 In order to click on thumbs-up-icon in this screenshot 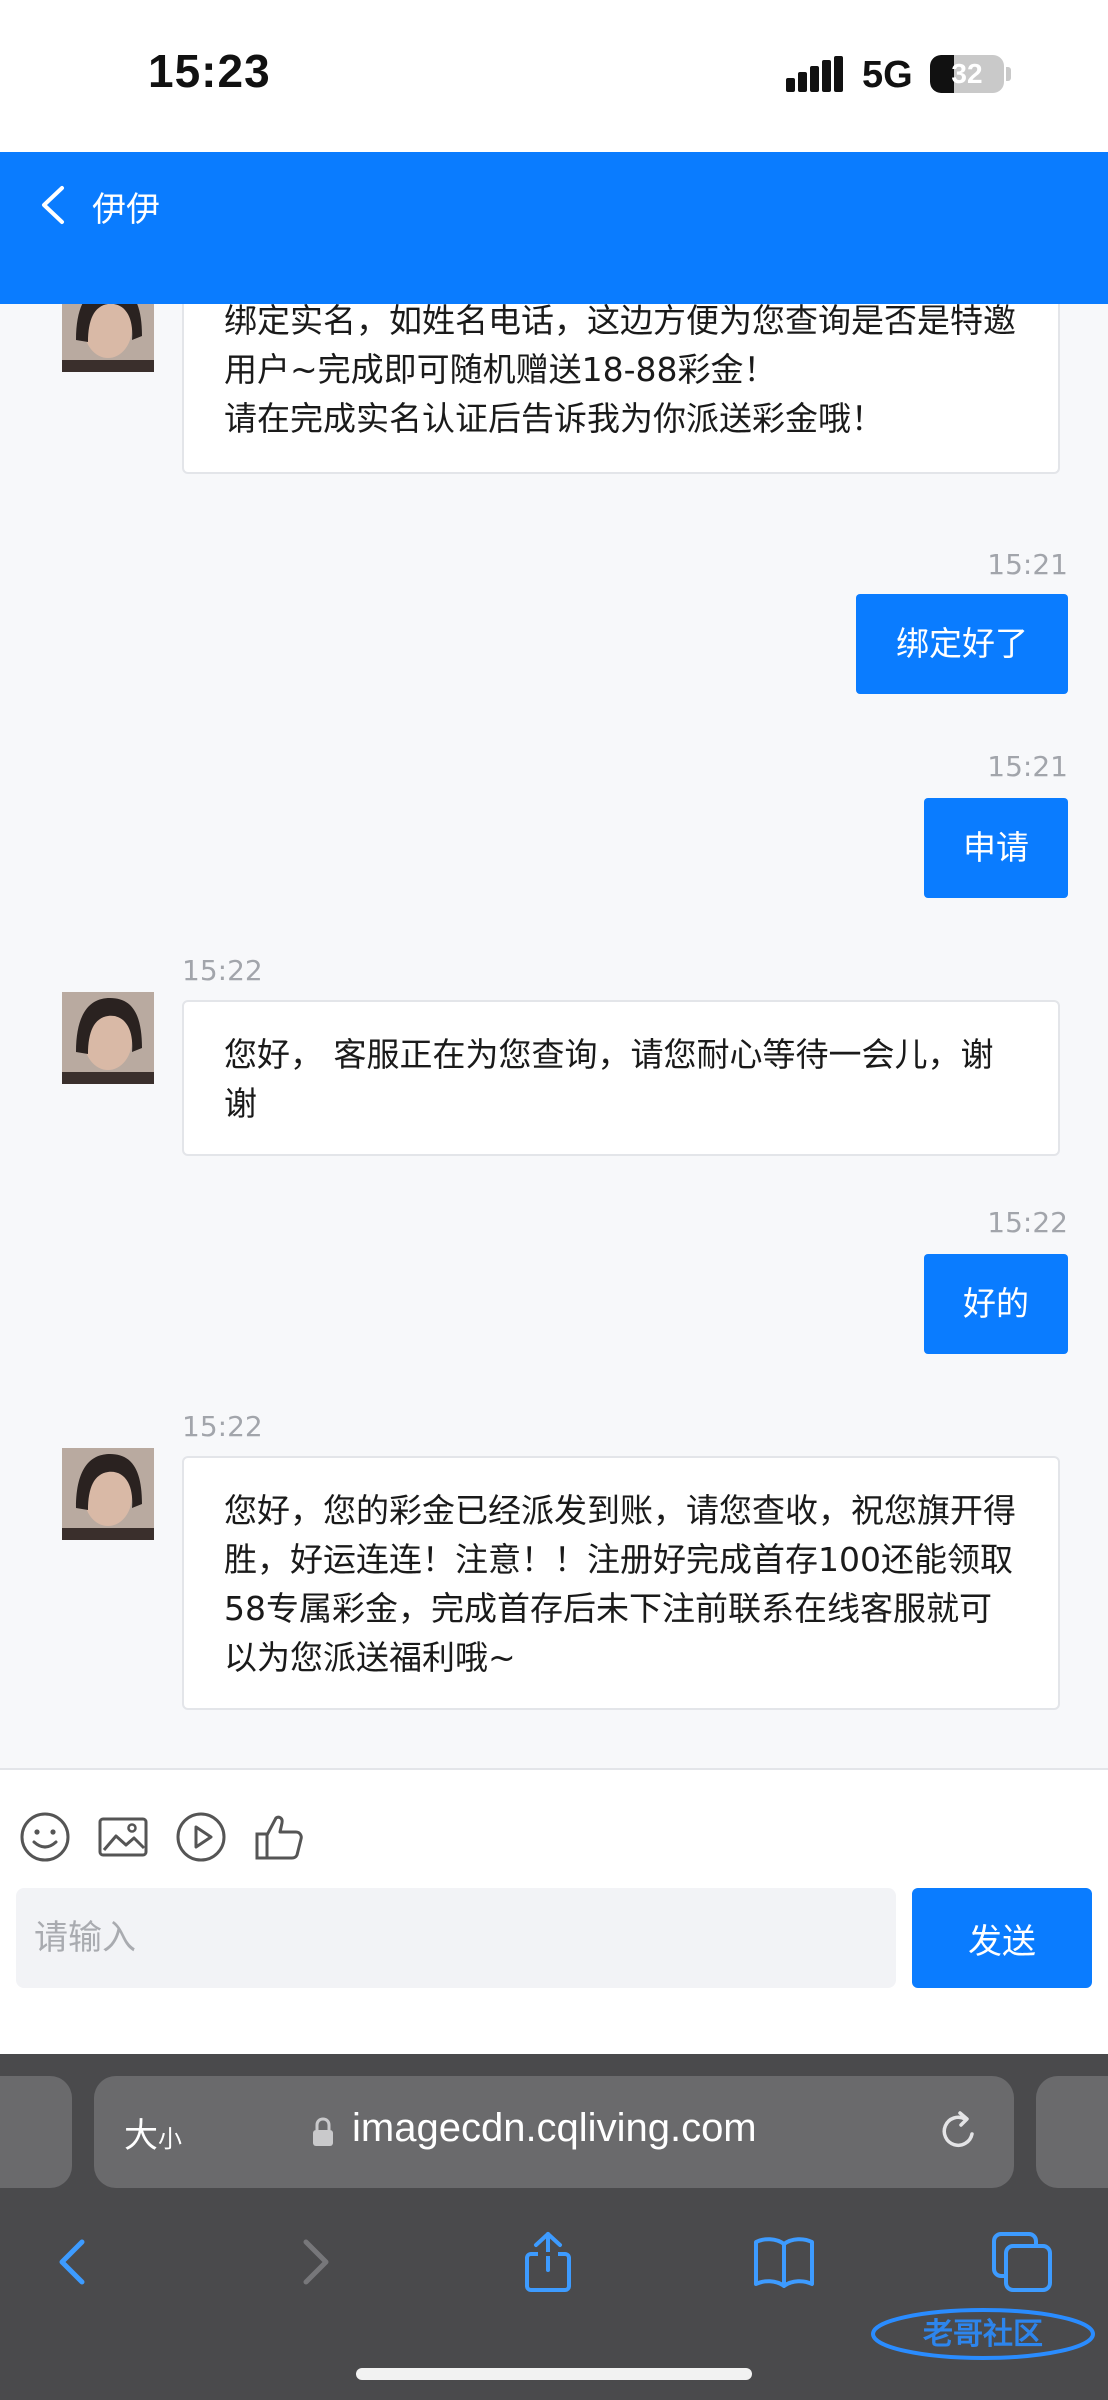, I will do `click(279, 1837)`.